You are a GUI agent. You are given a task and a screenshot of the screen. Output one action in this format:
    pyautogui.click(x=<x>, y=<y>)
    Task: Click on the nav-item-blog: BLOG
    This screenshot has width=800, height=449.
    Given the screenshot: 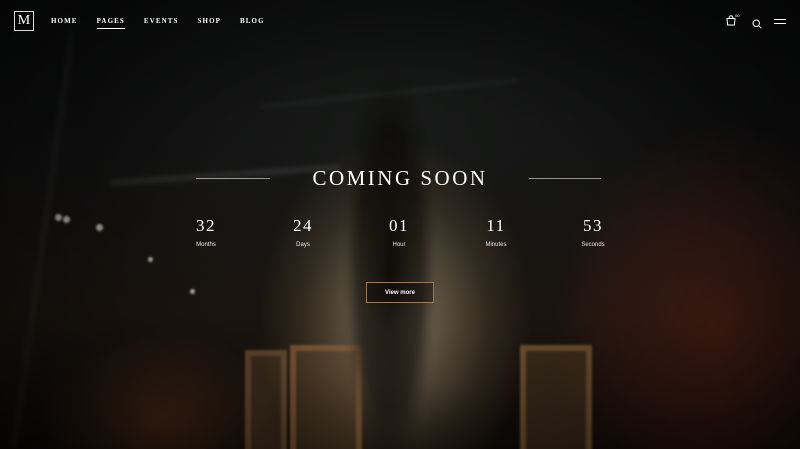 What is the action you would take?
    pyautogui.click(x=252, y=22)
    